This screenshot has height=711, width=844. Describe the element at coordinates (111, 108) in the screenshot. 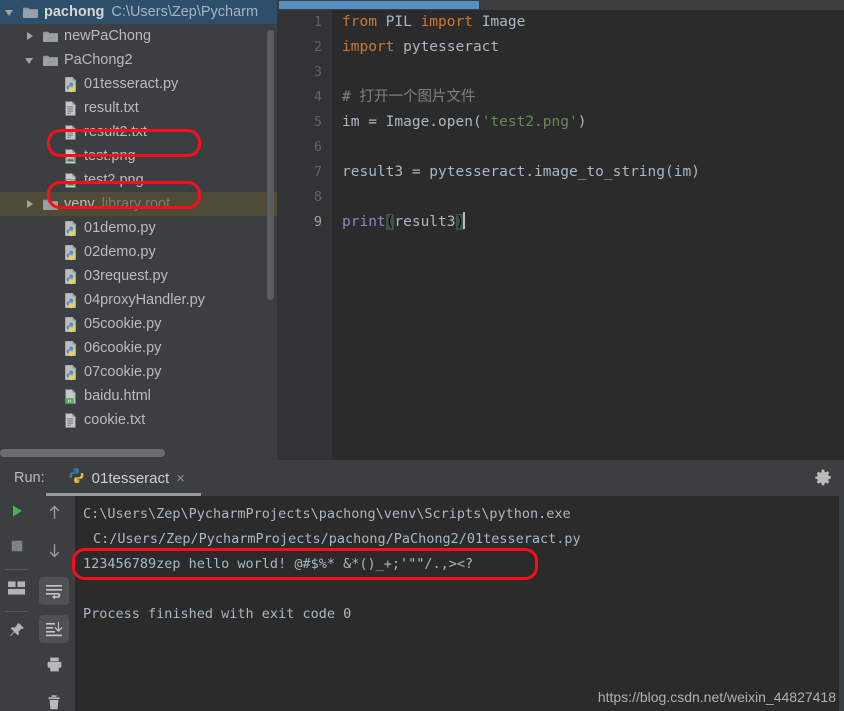

I see `tree-item-label: result.txt` at that location.